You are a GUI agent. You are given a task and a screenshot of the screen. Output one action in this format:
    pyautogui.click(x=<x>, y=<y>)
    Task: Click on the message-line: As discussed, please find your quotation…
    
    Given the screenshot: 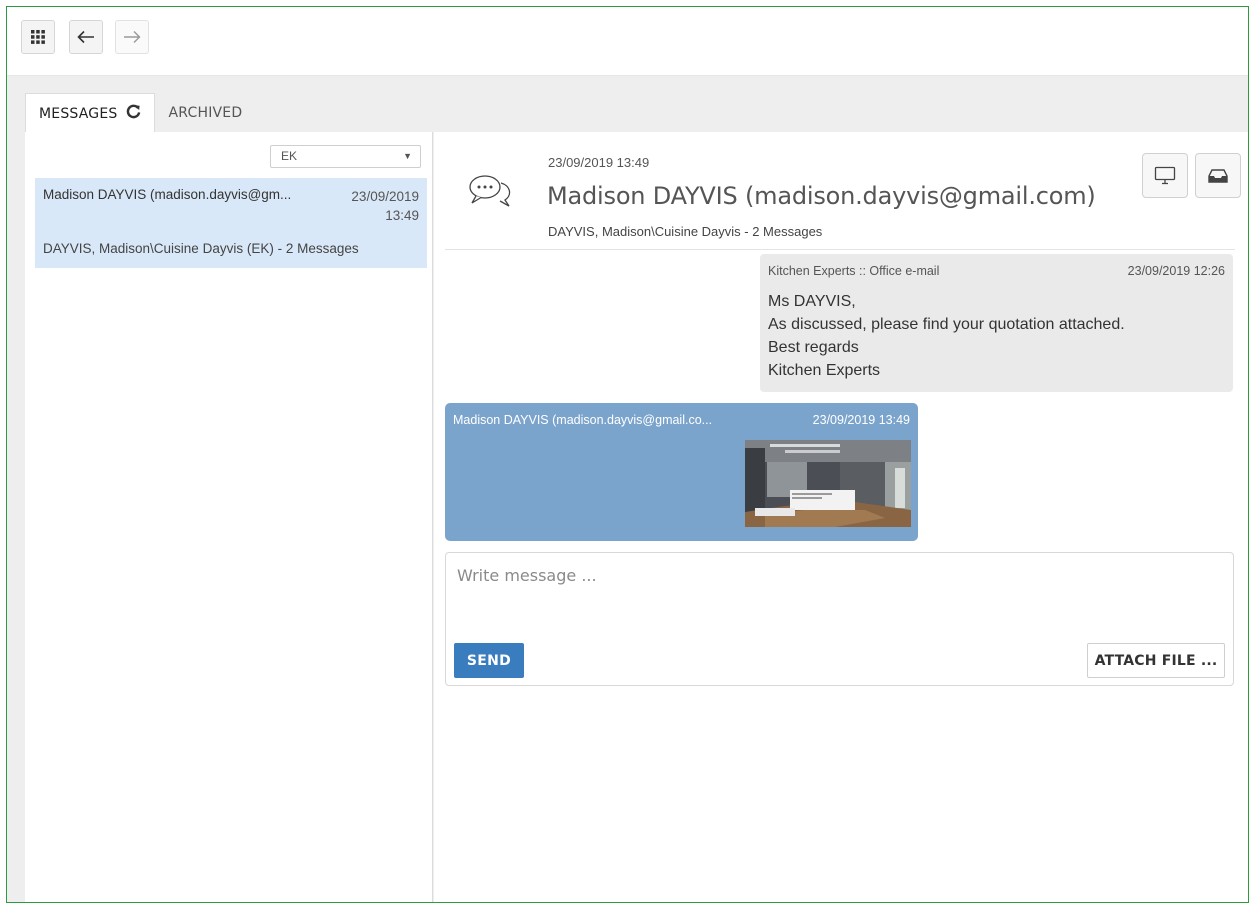 What is the action you would take?
    pyautogui.click(x=946, y=324)
    